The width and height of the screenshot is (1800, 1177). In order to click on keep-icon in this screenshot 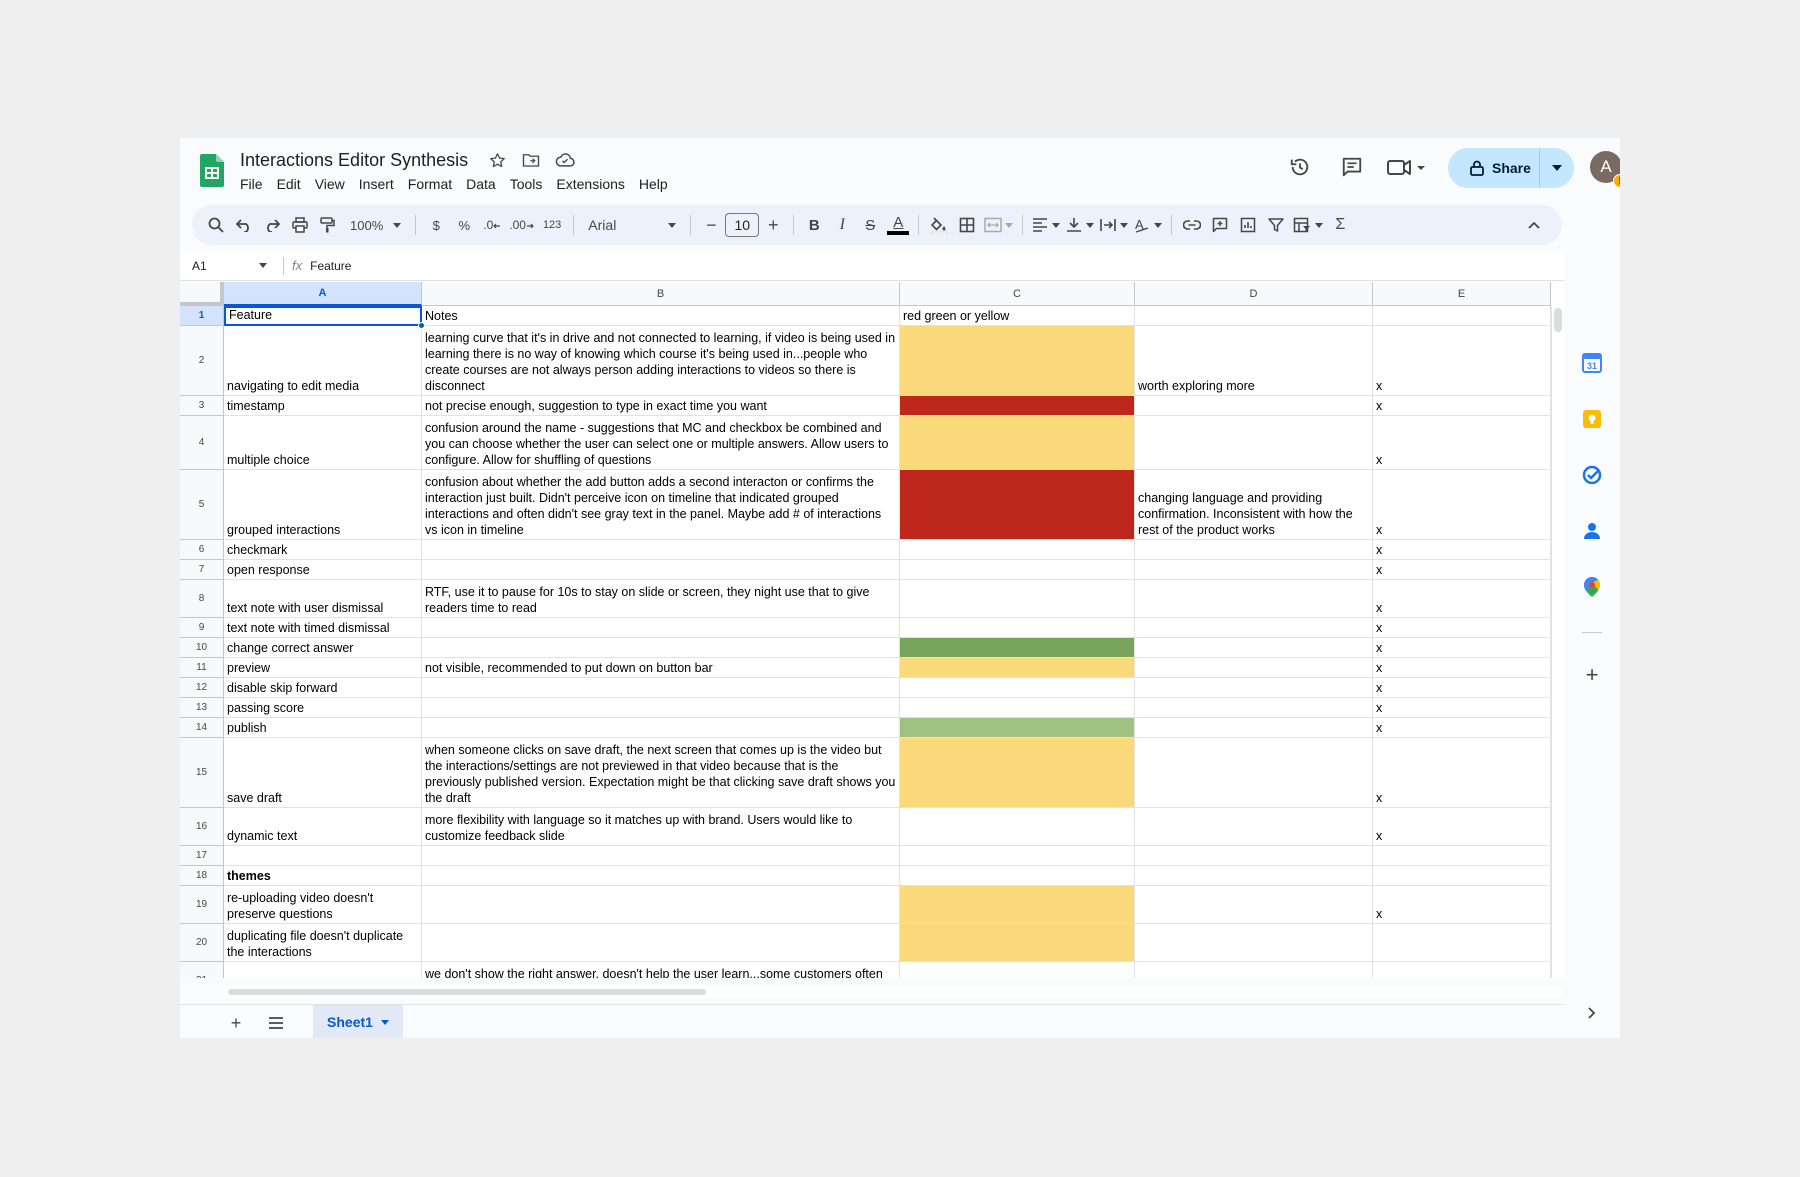, I will do `click(1592, 419)`.